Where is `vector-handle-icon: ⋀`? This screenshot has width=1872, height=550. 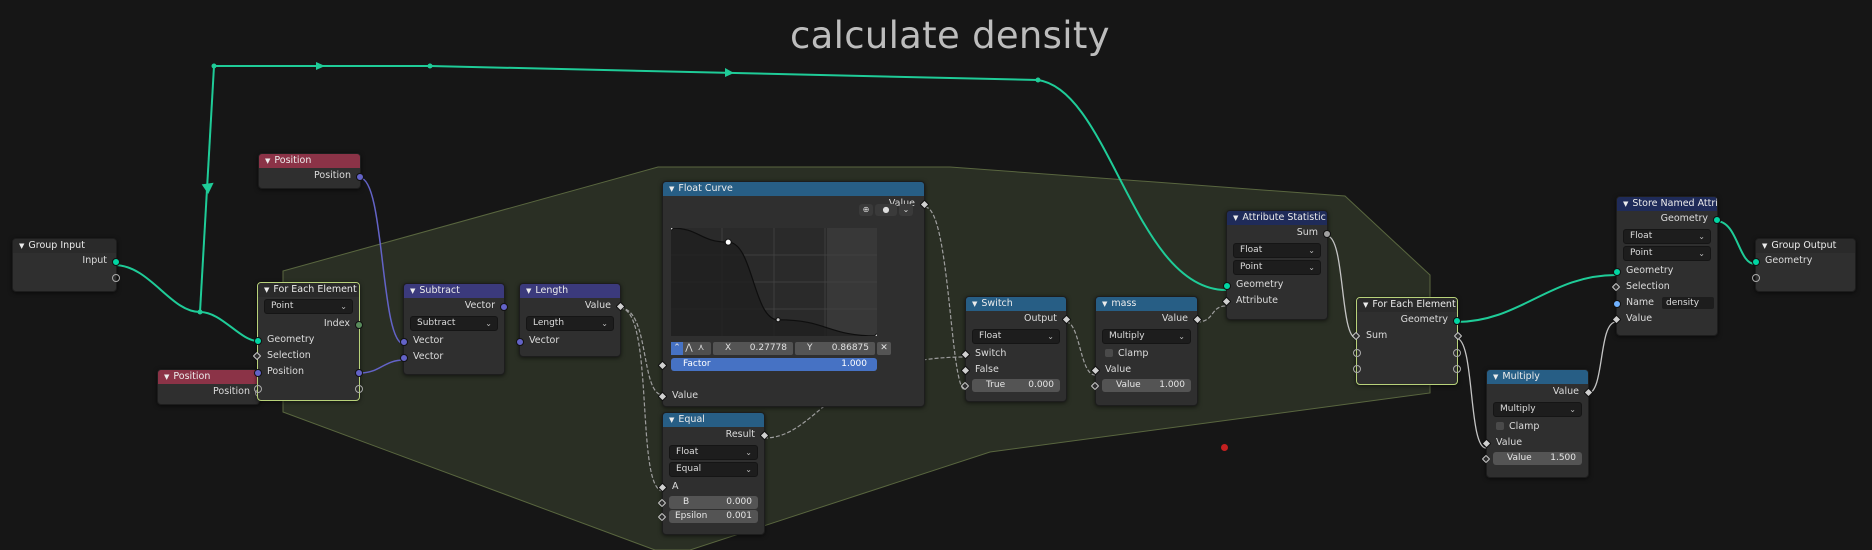 vector-handle-icon: ⋀ is located at coordinates (689, 348).